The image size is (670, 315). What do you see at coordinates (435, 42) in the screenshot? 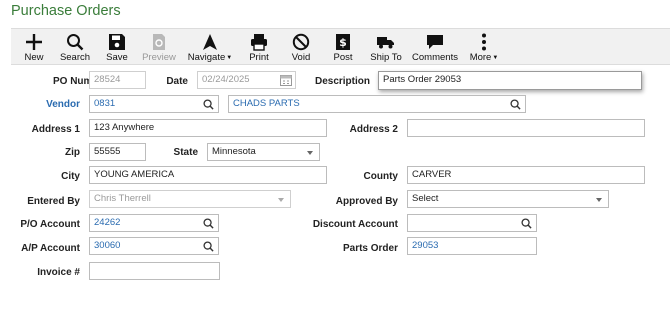
I see `comment-bubble-icon` at bounding box center [435, 42].